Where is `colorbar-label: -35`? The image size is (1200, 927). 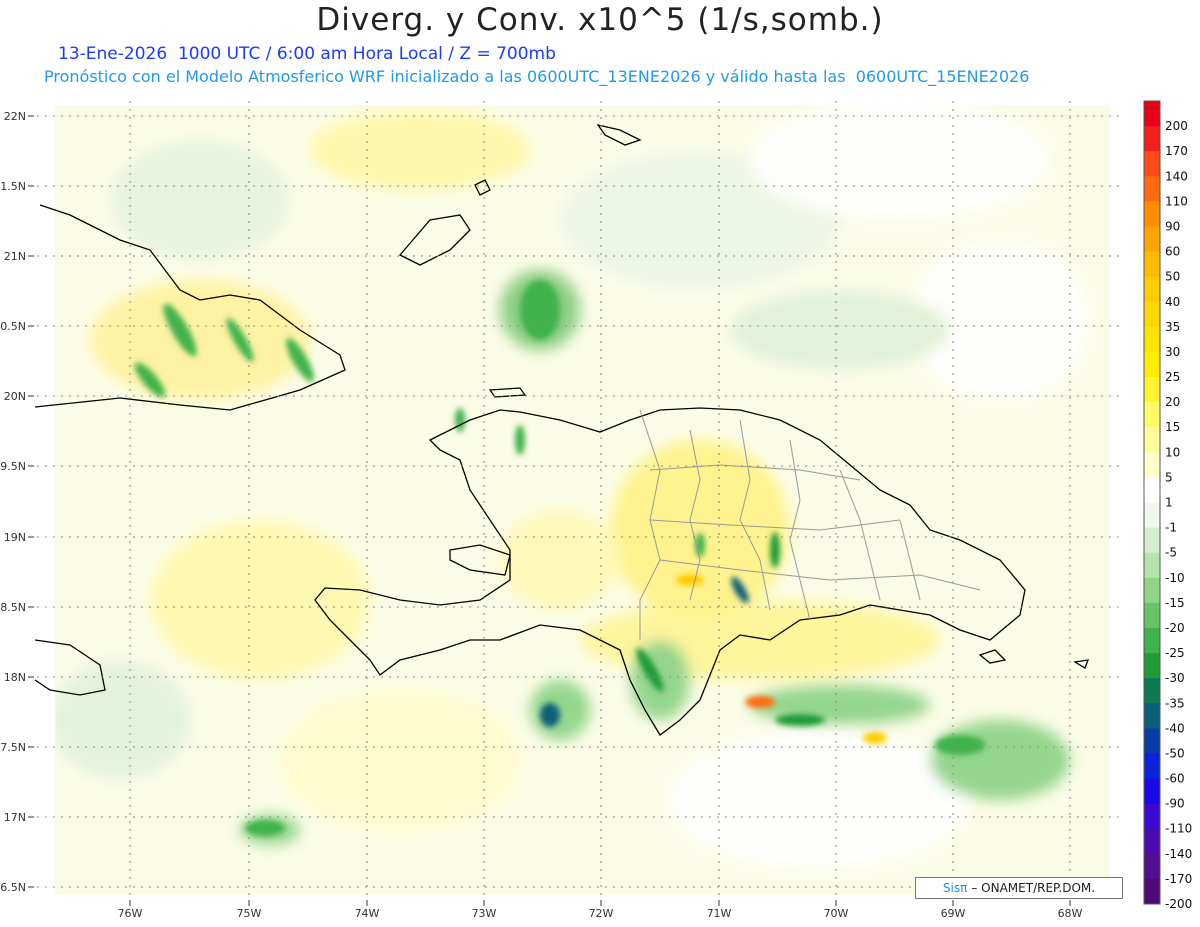
colorbar-label: -35 is located at coordinates (1175, 703).